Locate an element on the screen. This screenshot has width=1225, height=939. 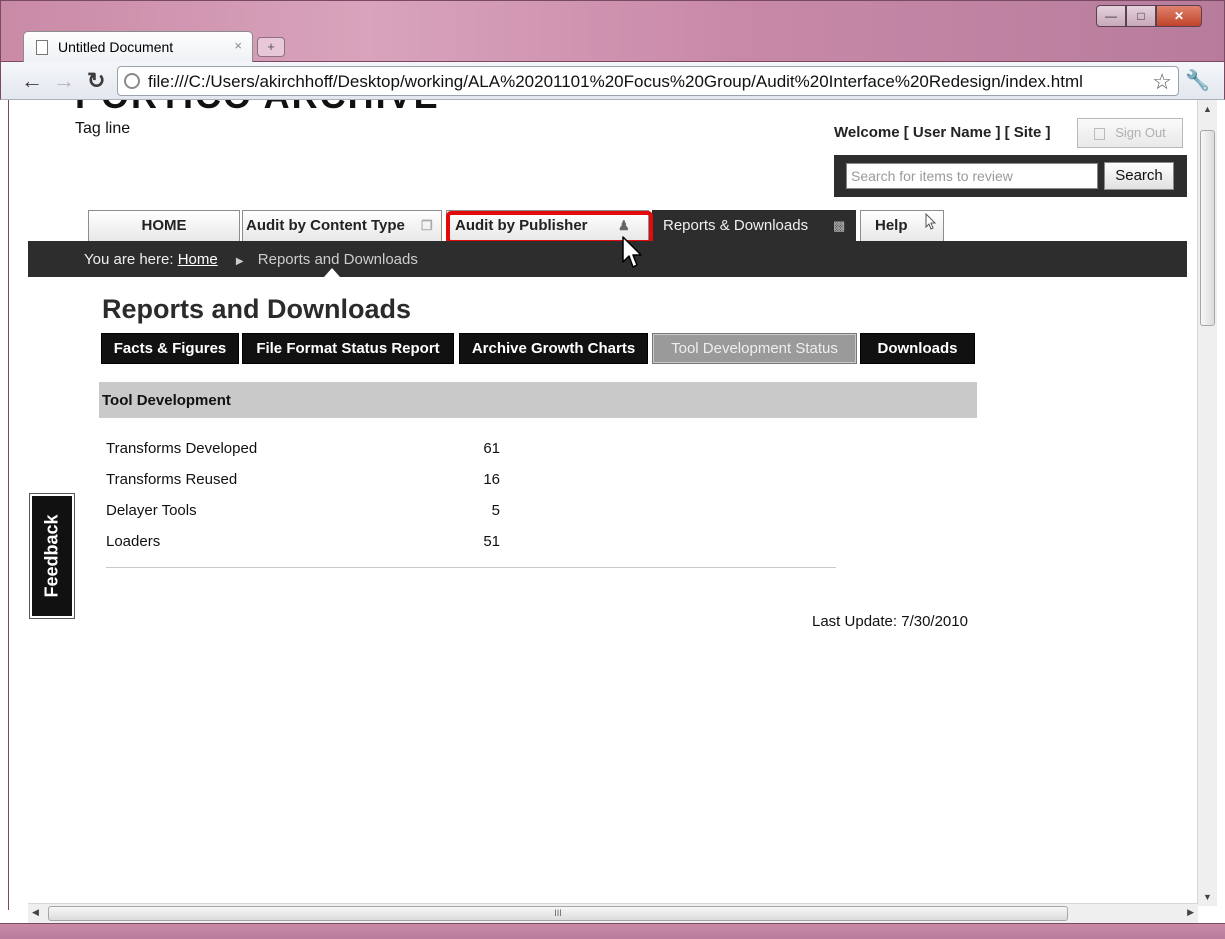
window-frame-bottom is located at coordinates (612, 931).